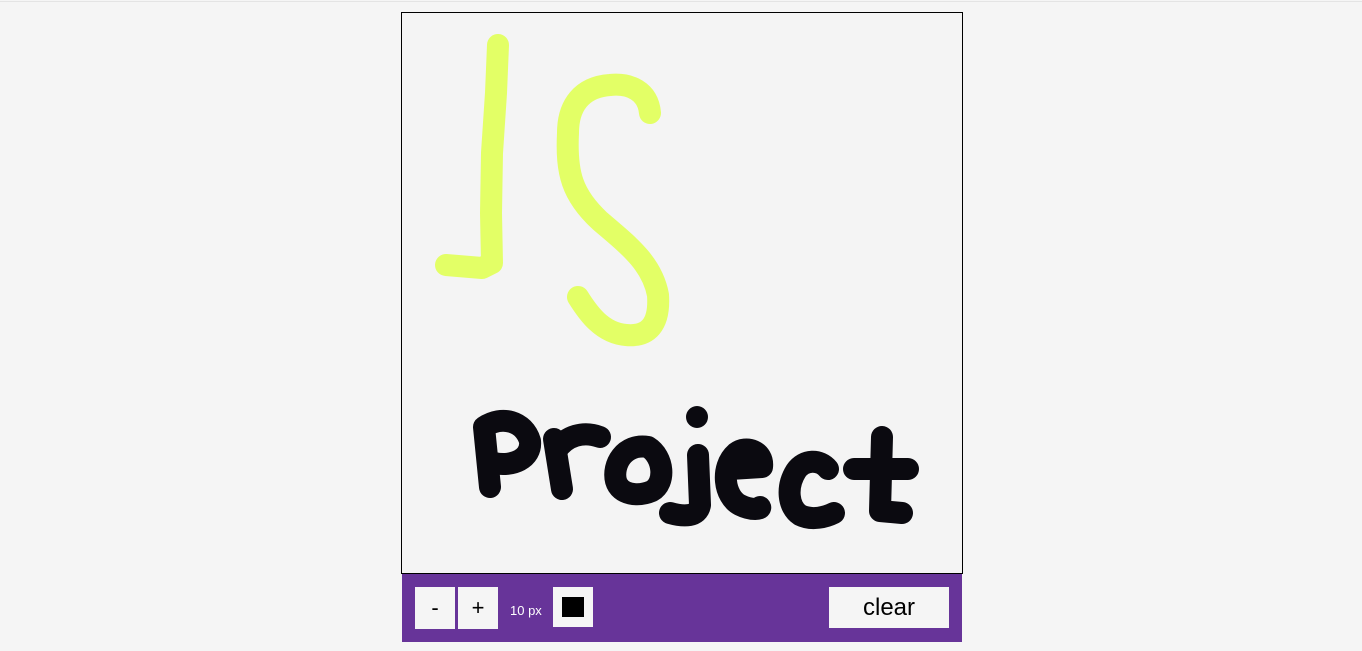 Image resolution: width=1362 pixels, height=651 pixels. Describe the element at coordinates (507, 453) in the screenshot. I see `black-stroke-p` at that location.